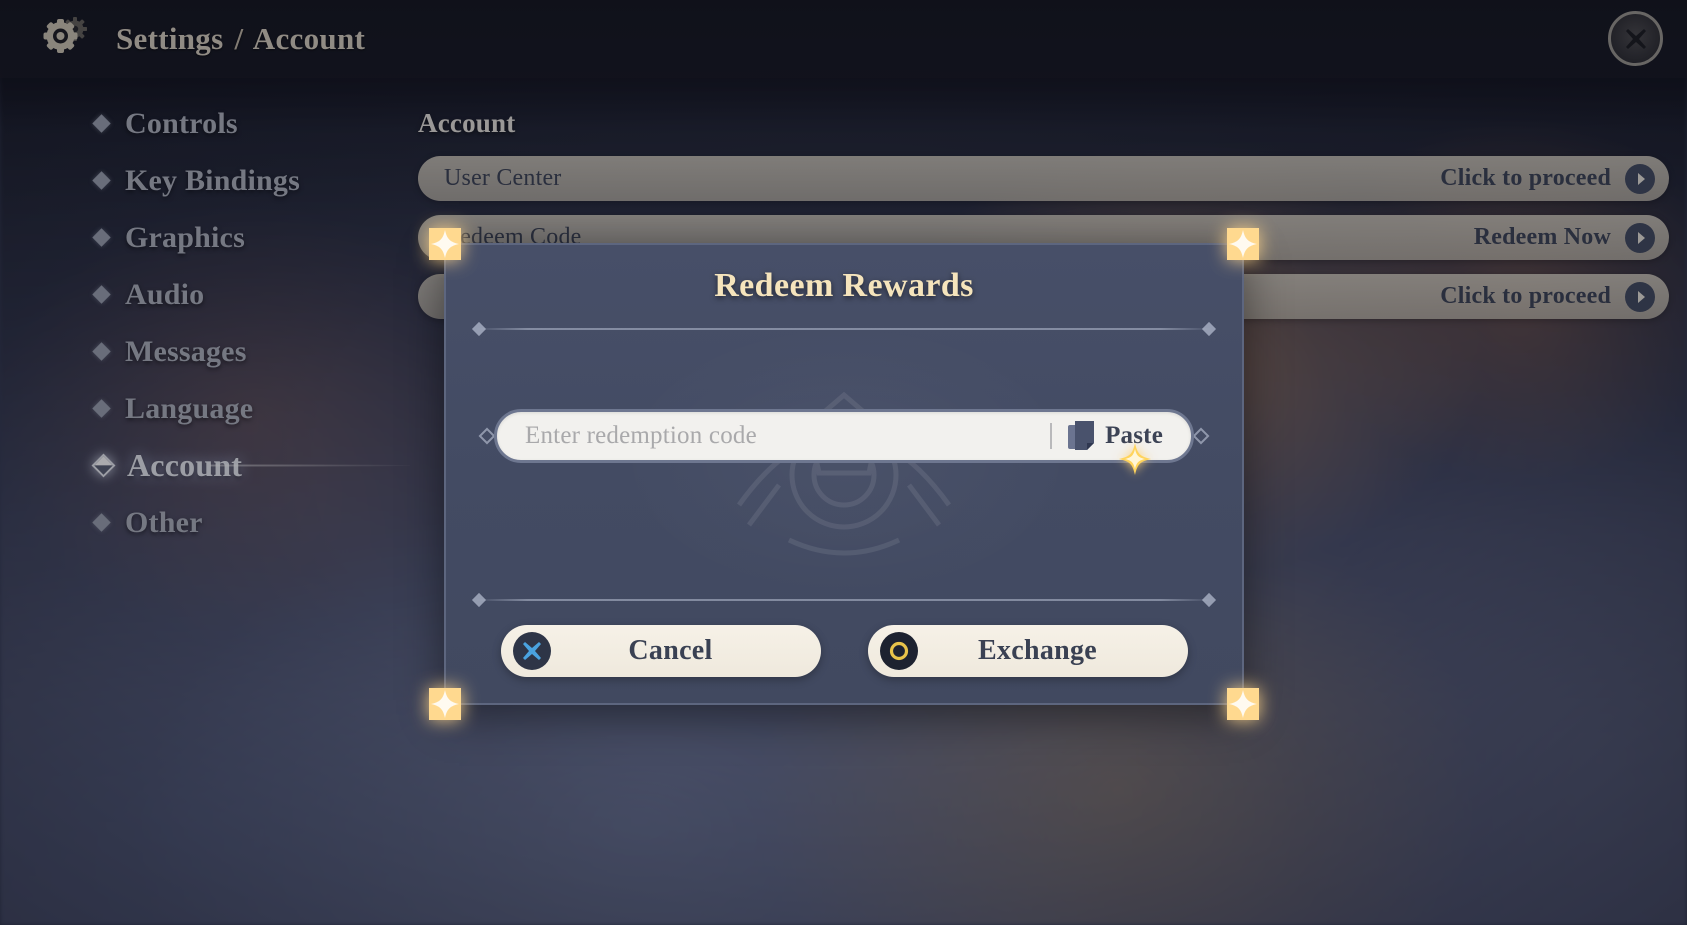 Image resolution: width=1687 pixels, height=925 pixels. What do you see at coordinates (844, 285) in the screenshot?
I see `dialog-title: Redeem Rewards` at bounding box center [844, 285].